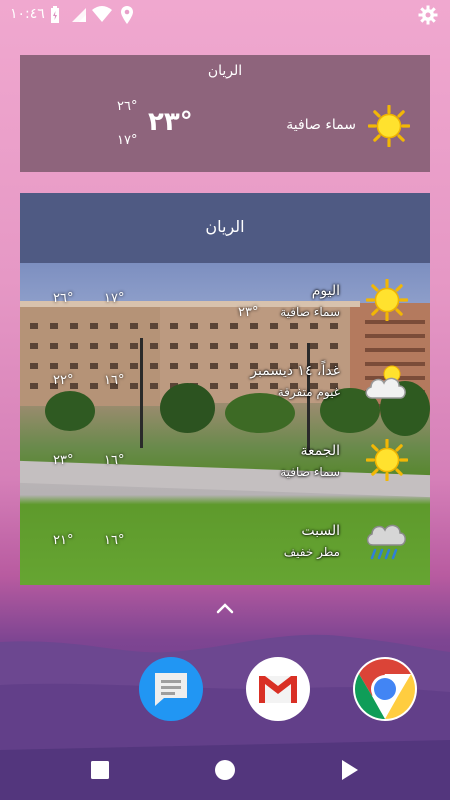  What do you see at coordinates (320, 531) in the screenshot?
I see `day-label: السبت` at bounding box center [320, 531].